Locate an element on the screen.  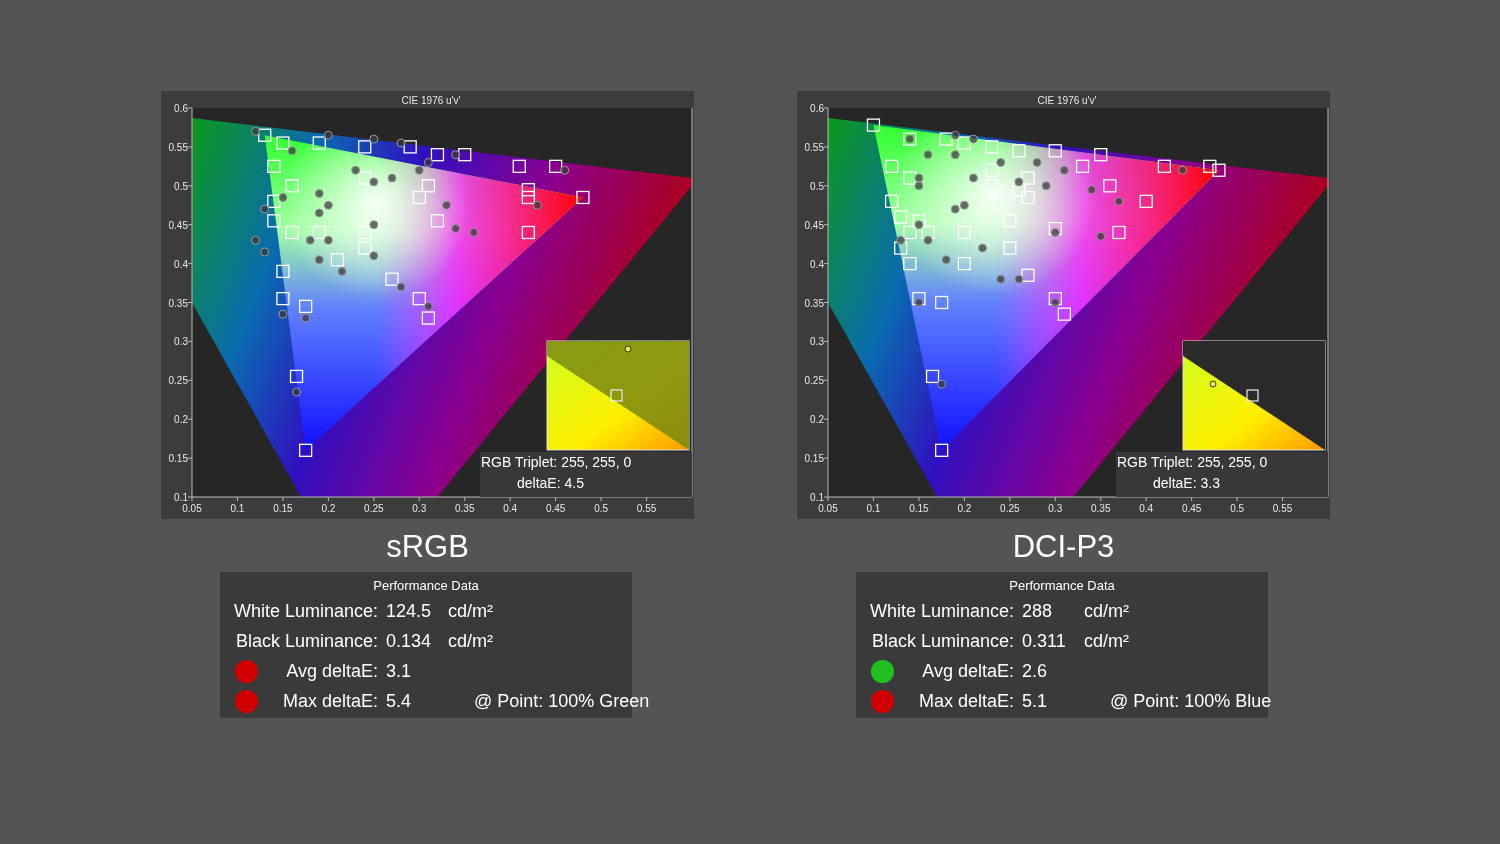
y-tick-label: 0.55 is located at coordinates (178, 147).